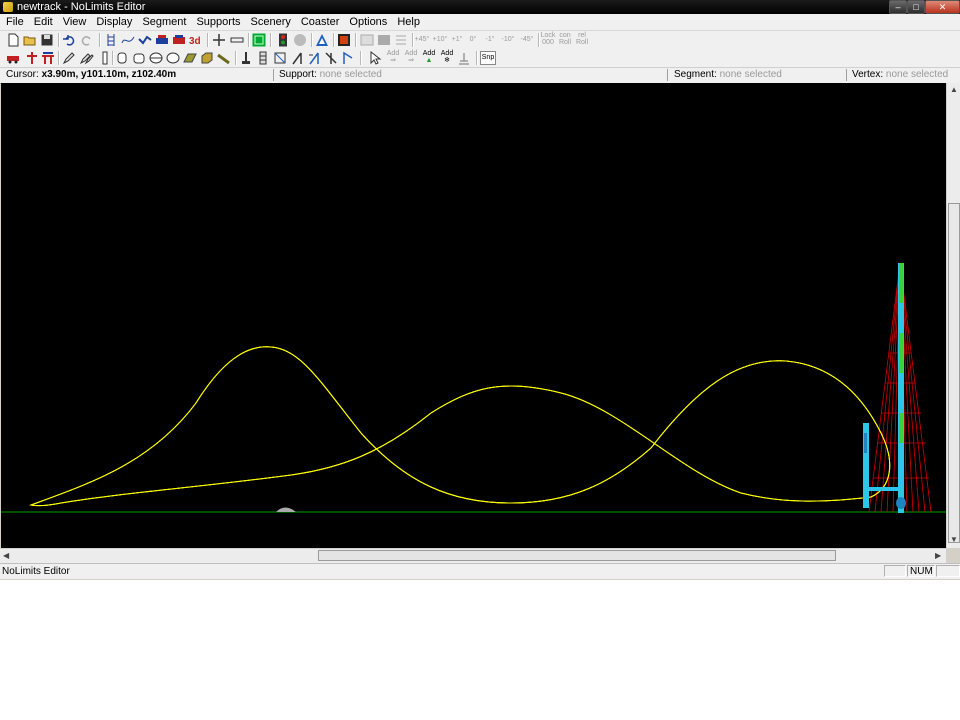 The image size is (960, 720). Describe the element at coordinates (111, 40) in the screenshot. I see `track-icon` at that location.